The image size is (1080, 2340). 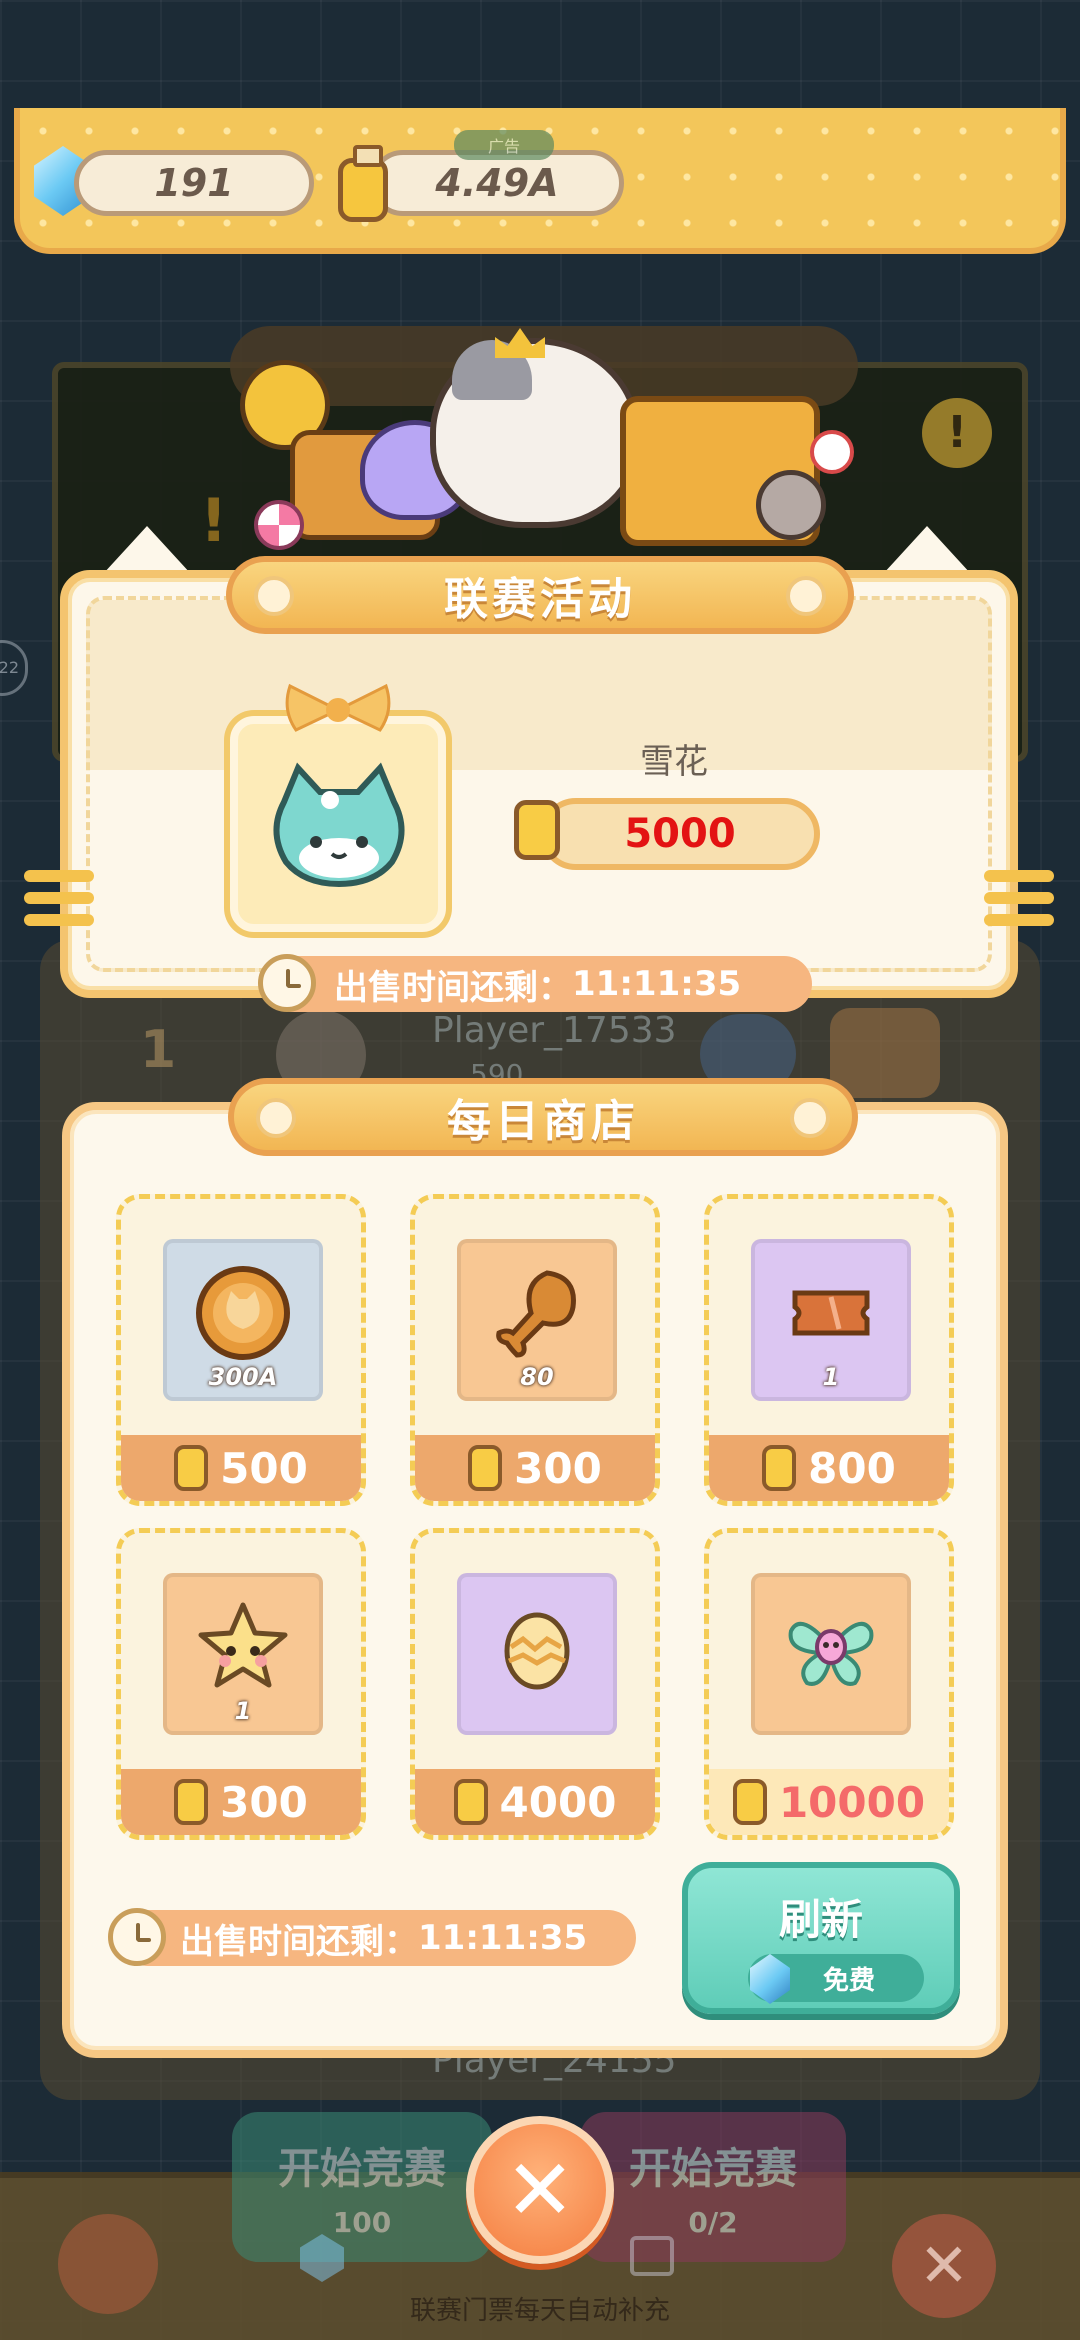 I want to click on ticket-icon, so click(x=831, y=1315).